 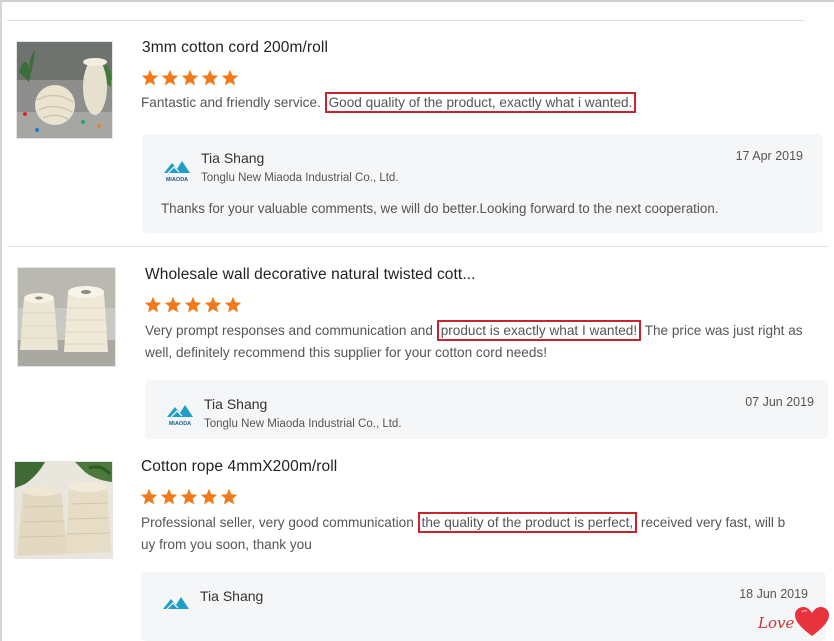 What do you see at coordinates (406, 20) in the screenshot?
I see `top-divider` at bounding box center [406, 20].